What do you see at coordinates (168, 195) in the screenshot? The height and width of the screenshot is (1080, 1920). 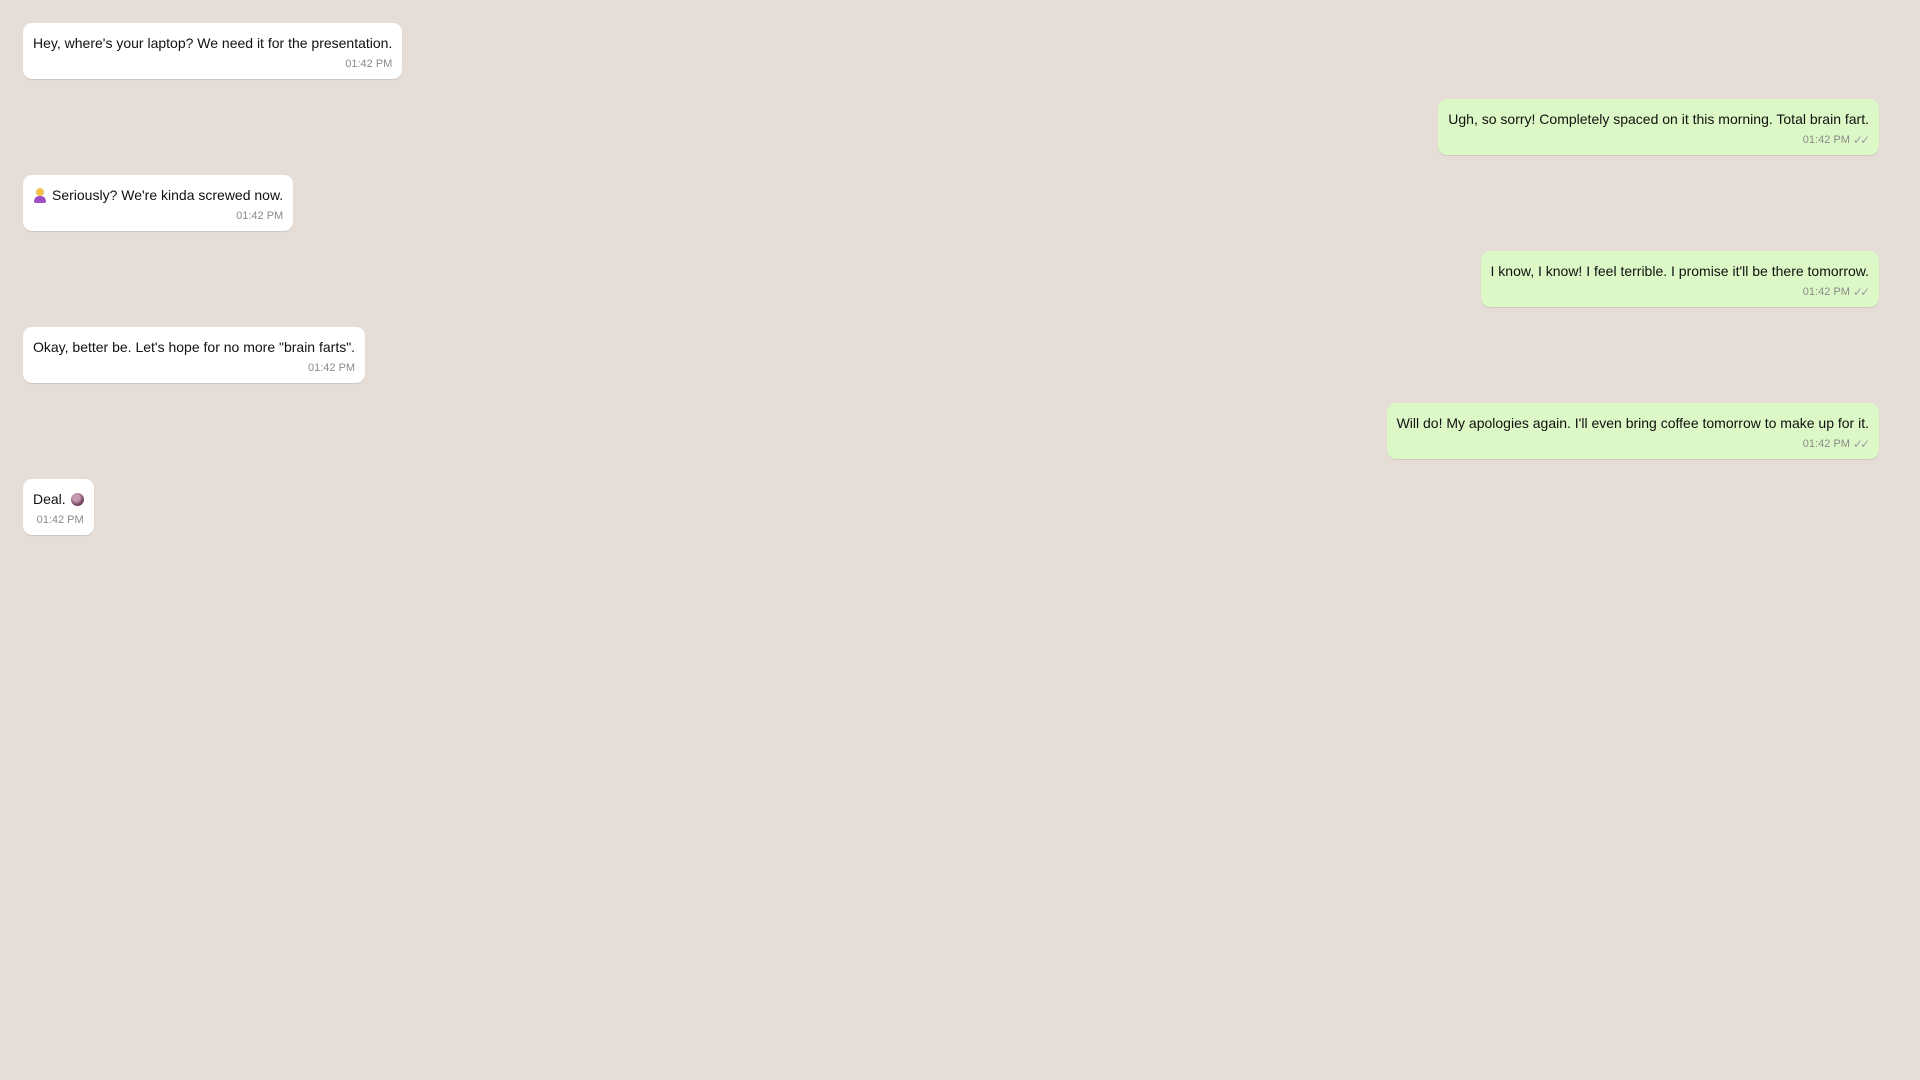 I see `message-text: Seriously? We're kinda screwed now.` at bounding box center [168, 195].